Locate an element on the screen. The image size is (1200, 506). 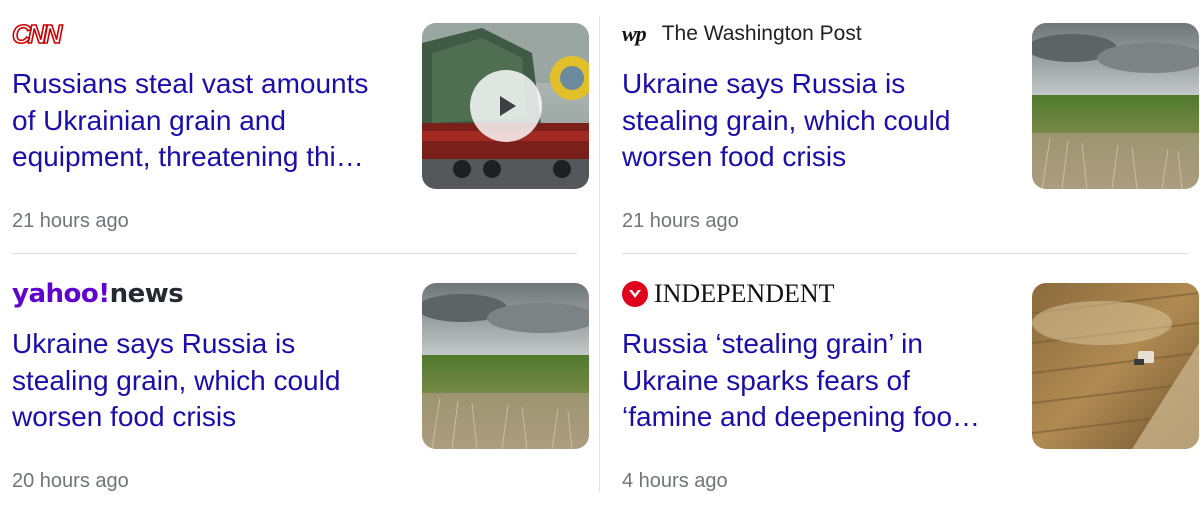
source-logo-cnn: CNN is located at coordinates (37, 34).